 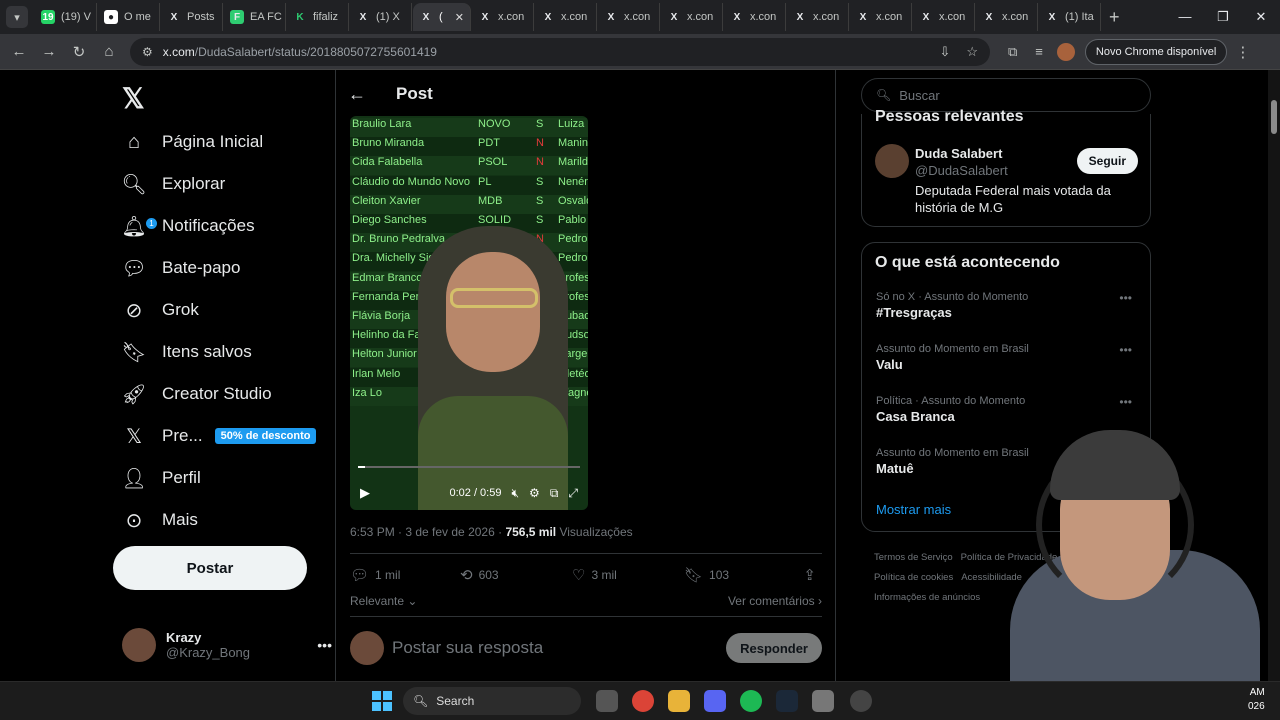 I want to click on nav-item-itens-salvos: 🔖︎ Itens salvos, so click(x=186, y=352).